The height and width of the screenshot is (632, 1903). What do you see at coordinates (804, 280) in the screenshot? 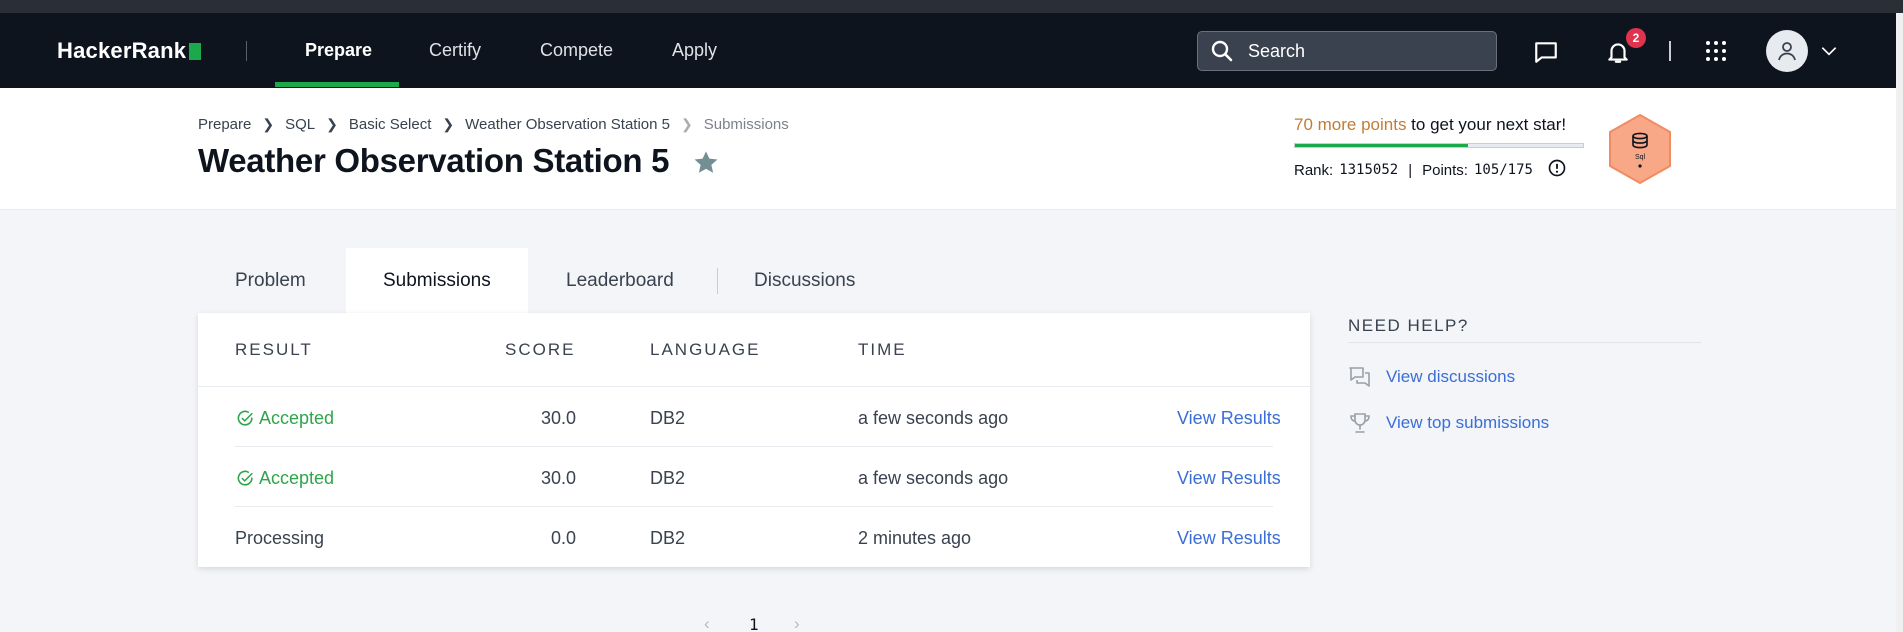
I see `tab-discussions: Discussions` at bounding box center [804, 280].